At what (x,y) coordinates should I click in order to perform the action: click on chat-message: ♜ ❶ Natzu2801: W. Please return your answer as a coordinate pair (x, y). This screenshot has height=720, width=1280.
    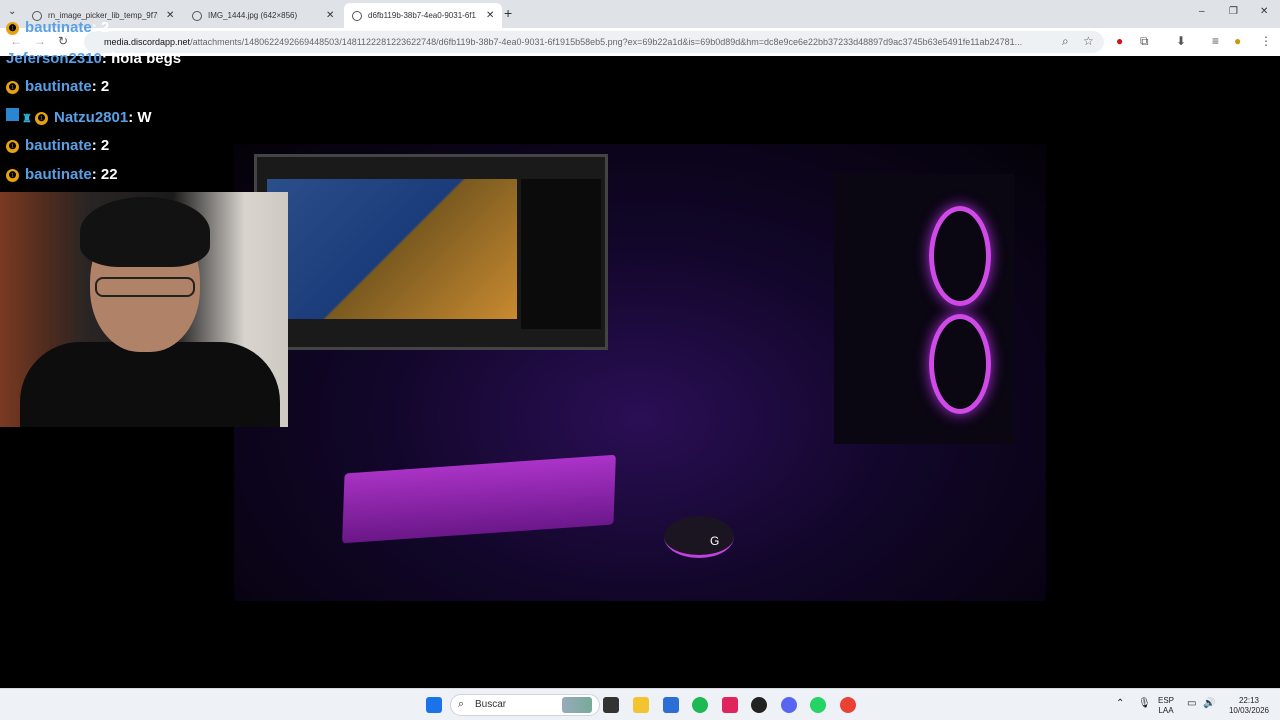
    Looking at the image, I should click on (79, 117).